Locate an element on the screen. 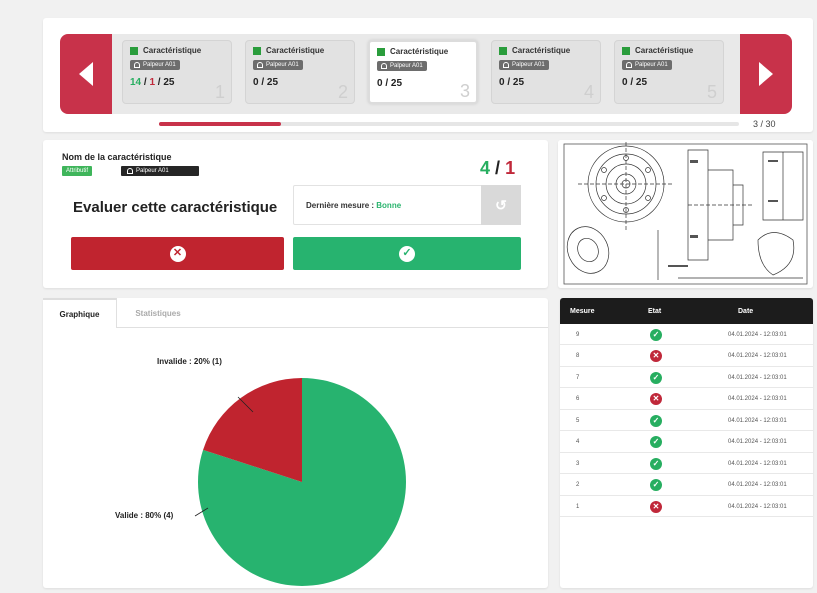 The height and width of the screenshot is (593, 817). technical-drawing is located at coordinates (685, 214).